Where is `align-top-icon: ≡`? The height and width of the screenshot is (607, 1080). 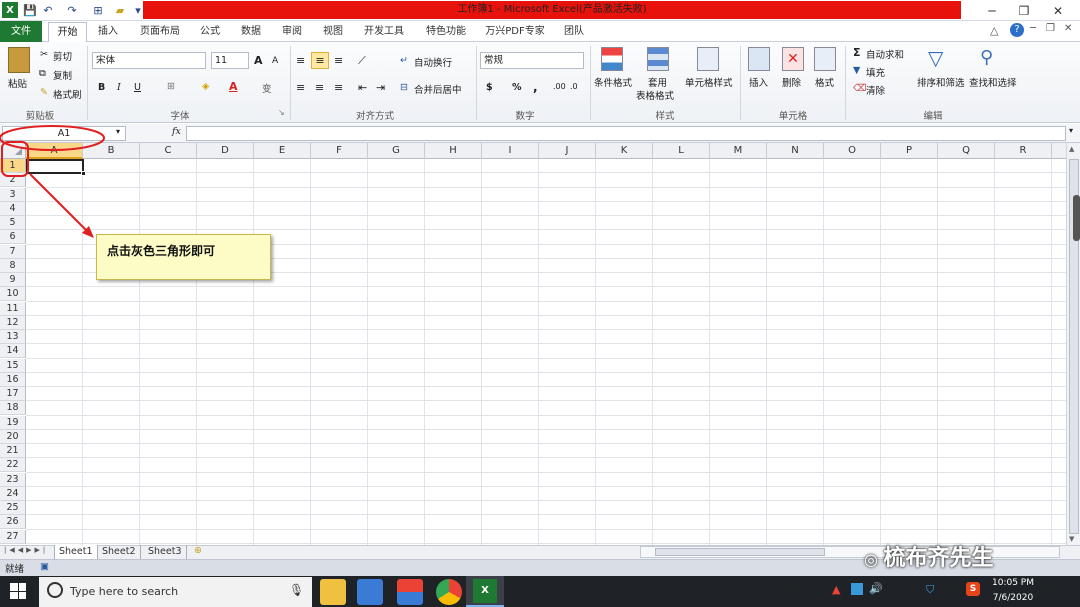
align-top-icon: ≡ is located at coordinates (300, 60).